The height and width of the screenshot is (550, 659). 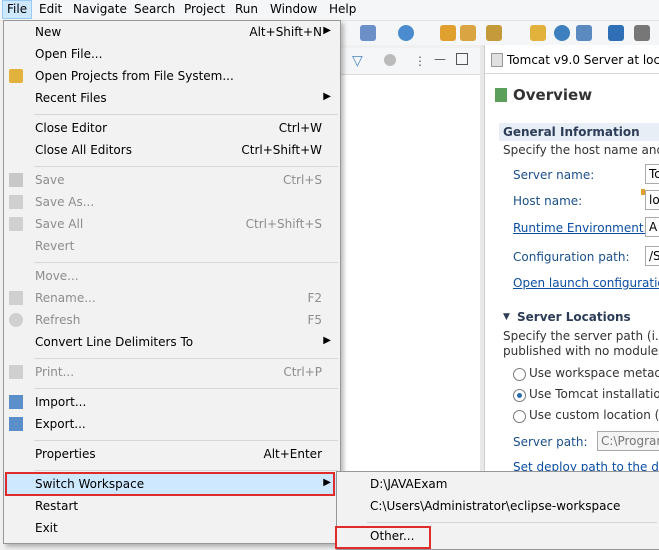 I want to click on overflow-icon: ⋮, so click(x=420, y=61).